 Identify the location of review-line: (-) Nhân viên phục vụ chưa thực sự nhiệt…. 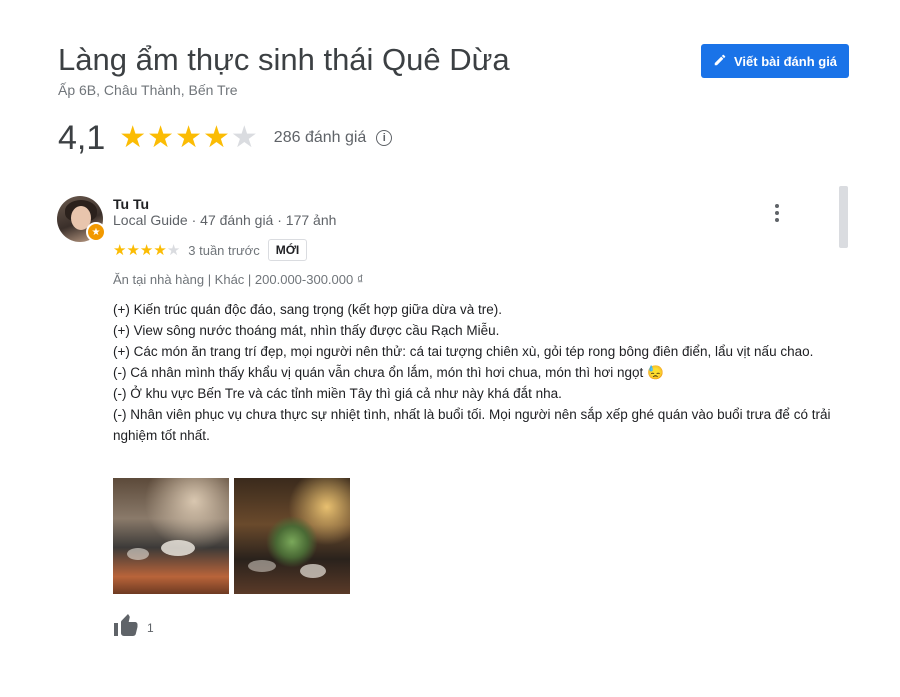
(472, 425).